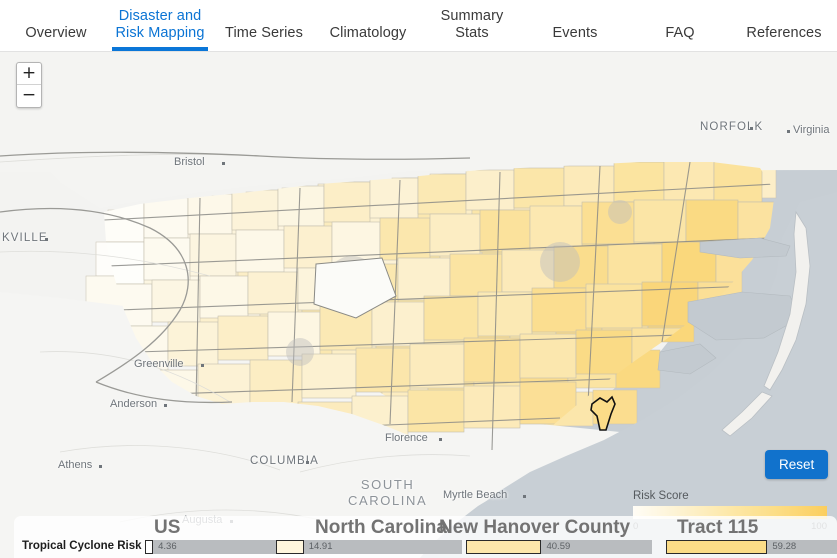 Image resolution: width=837 pixels, height=558 pixels. I want to click on tab-label-line1: Events, so click(575, 33).